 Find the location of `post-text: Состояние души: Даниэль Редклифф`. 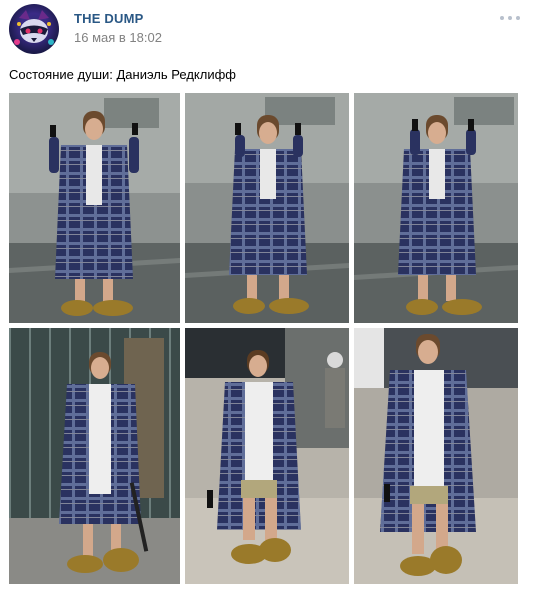

post-text: Состояние души: Даниэль Редклифф is located at coordinates (122, 74).